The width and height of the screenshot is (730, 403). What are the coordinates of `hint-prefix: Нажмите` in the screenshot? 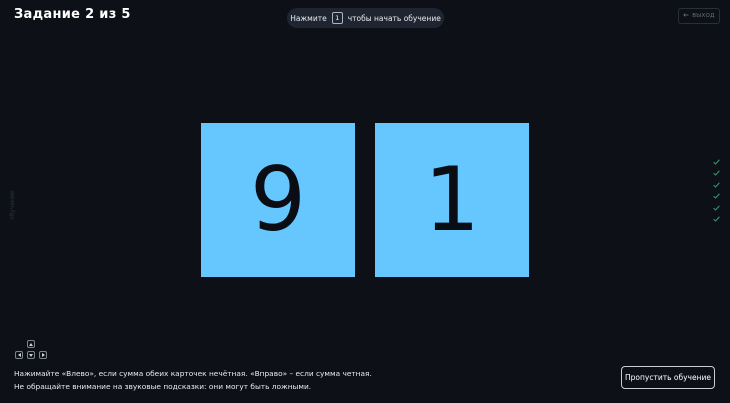 It's located at (308, 18).